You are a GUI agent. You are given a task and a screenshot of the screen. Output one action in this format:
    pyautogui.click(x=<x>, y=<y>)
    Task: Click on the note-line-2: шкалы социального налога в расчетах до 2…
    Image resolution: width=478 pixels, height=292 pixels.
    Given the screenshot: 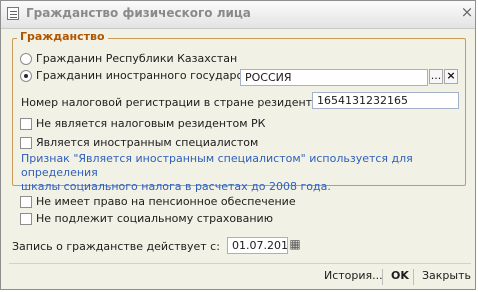 What is the action you would take?
    pyautogui.click(x=176, y=186)
    